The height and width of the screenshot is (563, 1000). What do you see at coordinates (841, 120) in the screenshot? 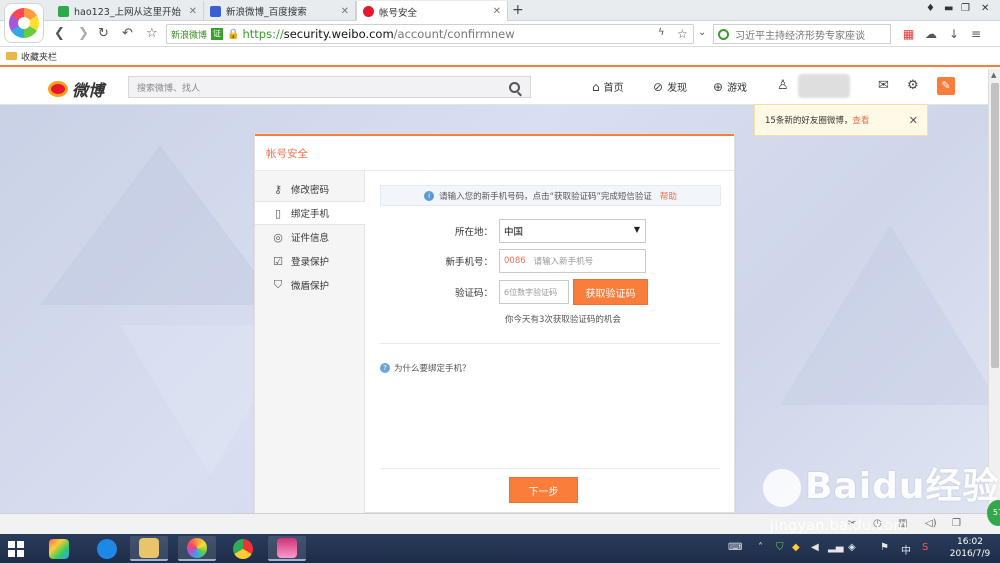
I see `new-weibo-notification: 15条新的好友圈微博， 查看 ✕` at bounding box center [841, 120].